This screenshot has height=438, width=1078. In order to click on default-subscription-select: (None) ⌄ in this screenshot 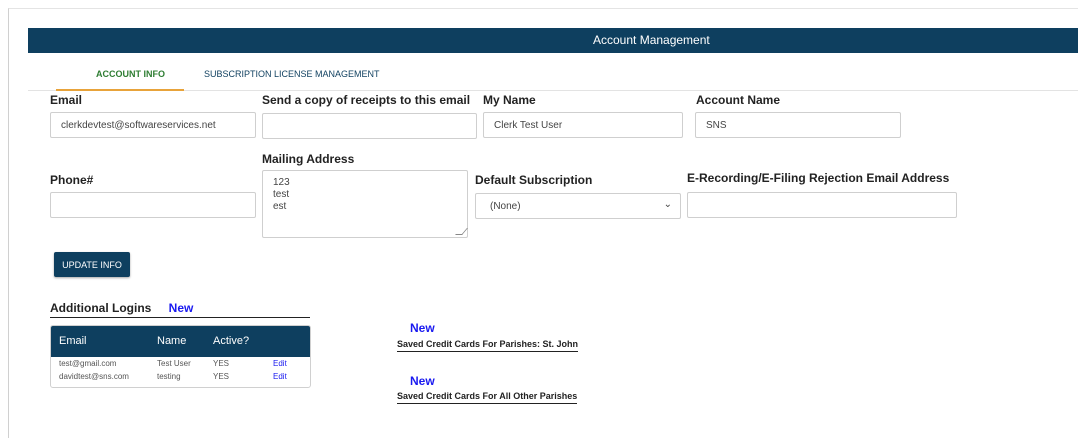, I will do `click(578, 206)`.